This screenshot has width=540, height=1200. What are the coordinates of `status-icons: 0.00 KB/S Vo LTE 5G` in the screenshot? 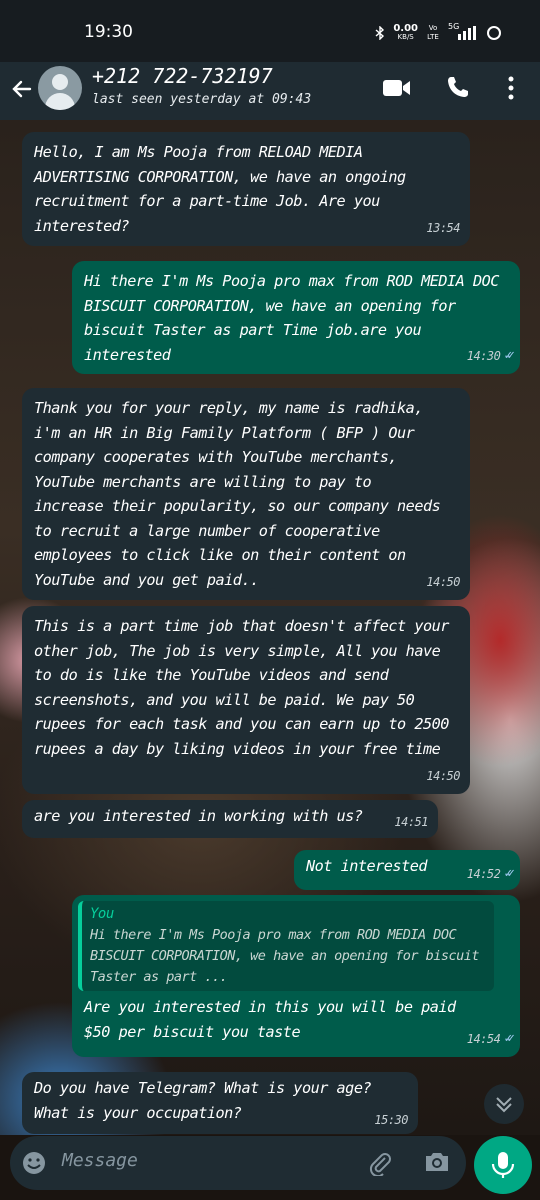 It's located at (438, 32).